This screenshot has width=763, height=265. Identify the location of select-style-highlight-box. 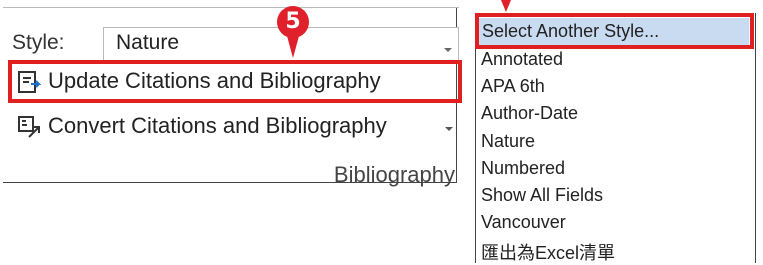
(614, 31).